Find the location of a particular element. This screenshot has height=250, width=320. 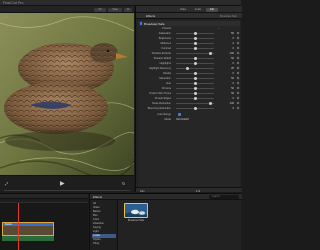

param-row: Brightness 0 is located at coordinates (189, 38).